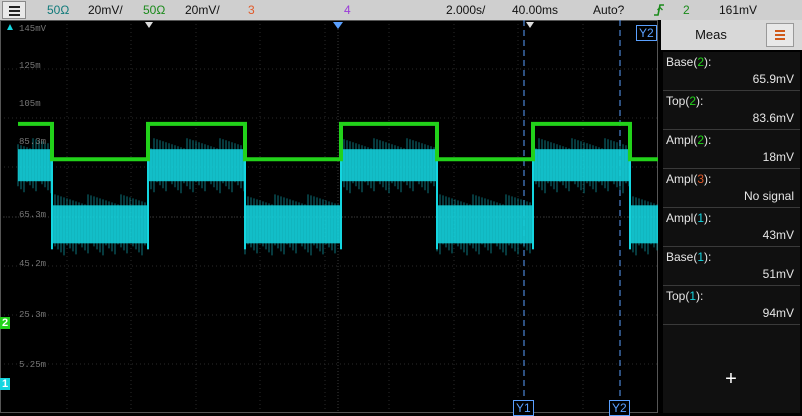 Image resolution: width=802 pixels, height=416 pixels. What do you see at coordinates (731, 266) in the screenshot?
I see `meas-item: Base(1): 51mV` at bounding box center [731, 266].